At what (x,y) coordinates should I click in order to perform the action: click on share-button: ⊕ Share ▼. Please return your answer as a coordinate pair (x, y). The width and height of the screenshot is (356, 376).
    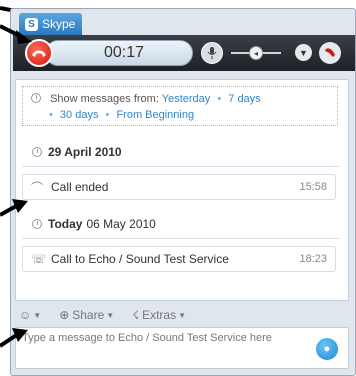
    Looking at the image, I should click on (86, 315).